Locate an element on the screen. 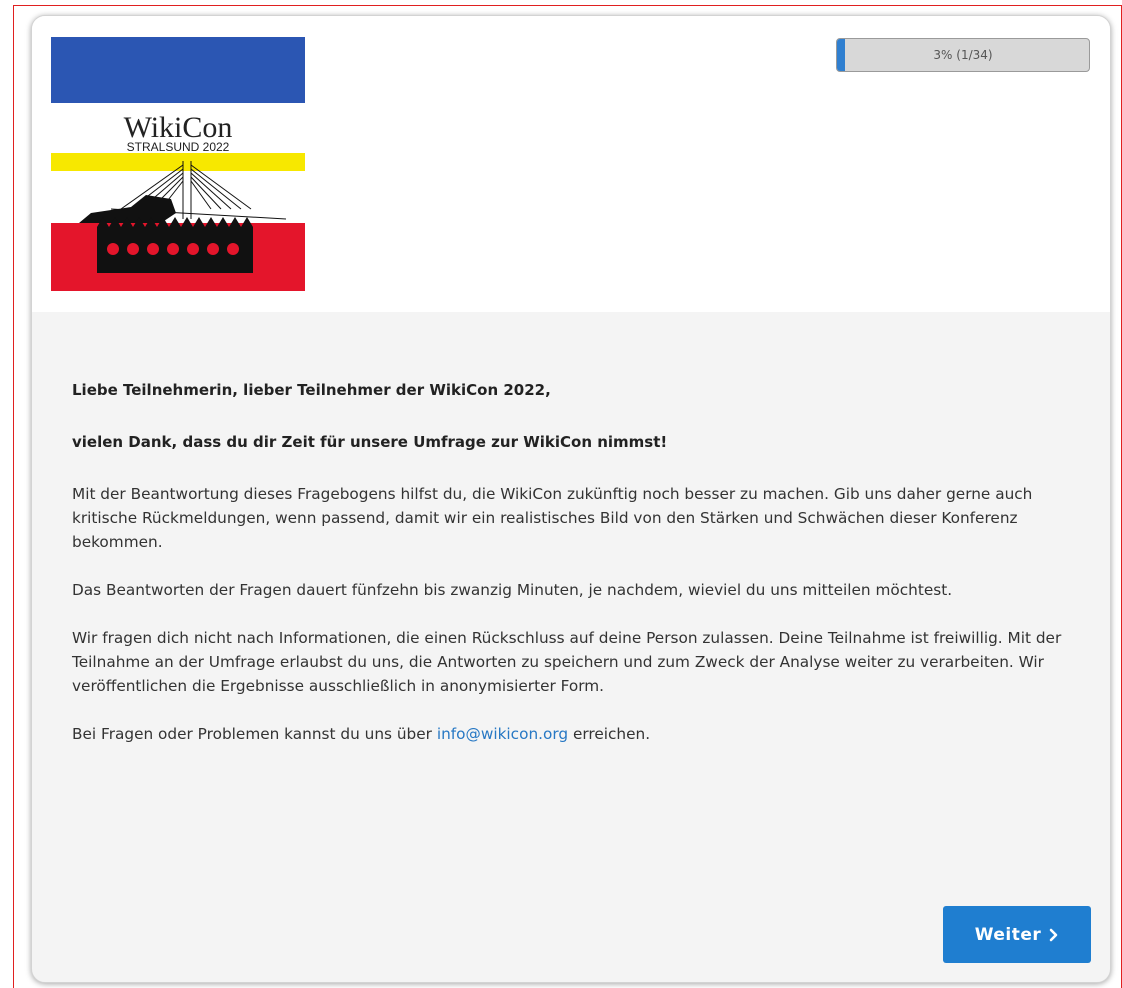  next-button: Weiter is located at coordinates (1017, 934).